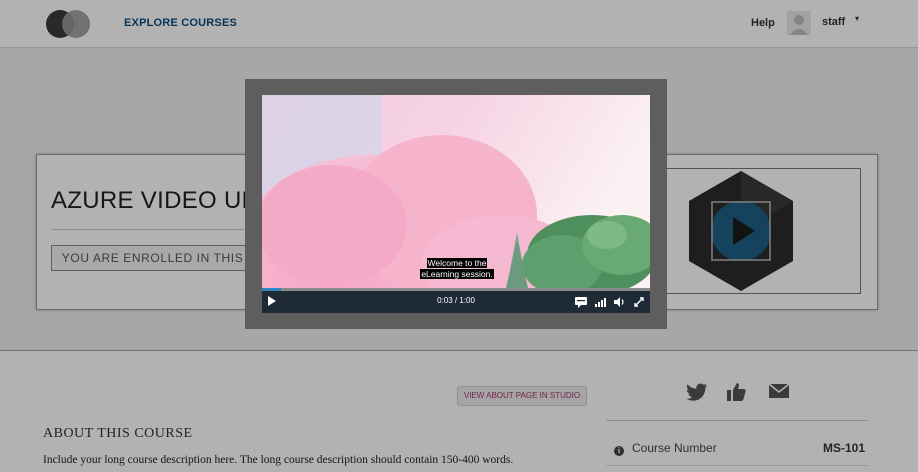 This screenshot has height=472, width=918. What do you see at coordinates (457, 274) in the screenshot?
I see `caption-line-2: eLearning session.` at bounding box center [457, 274].